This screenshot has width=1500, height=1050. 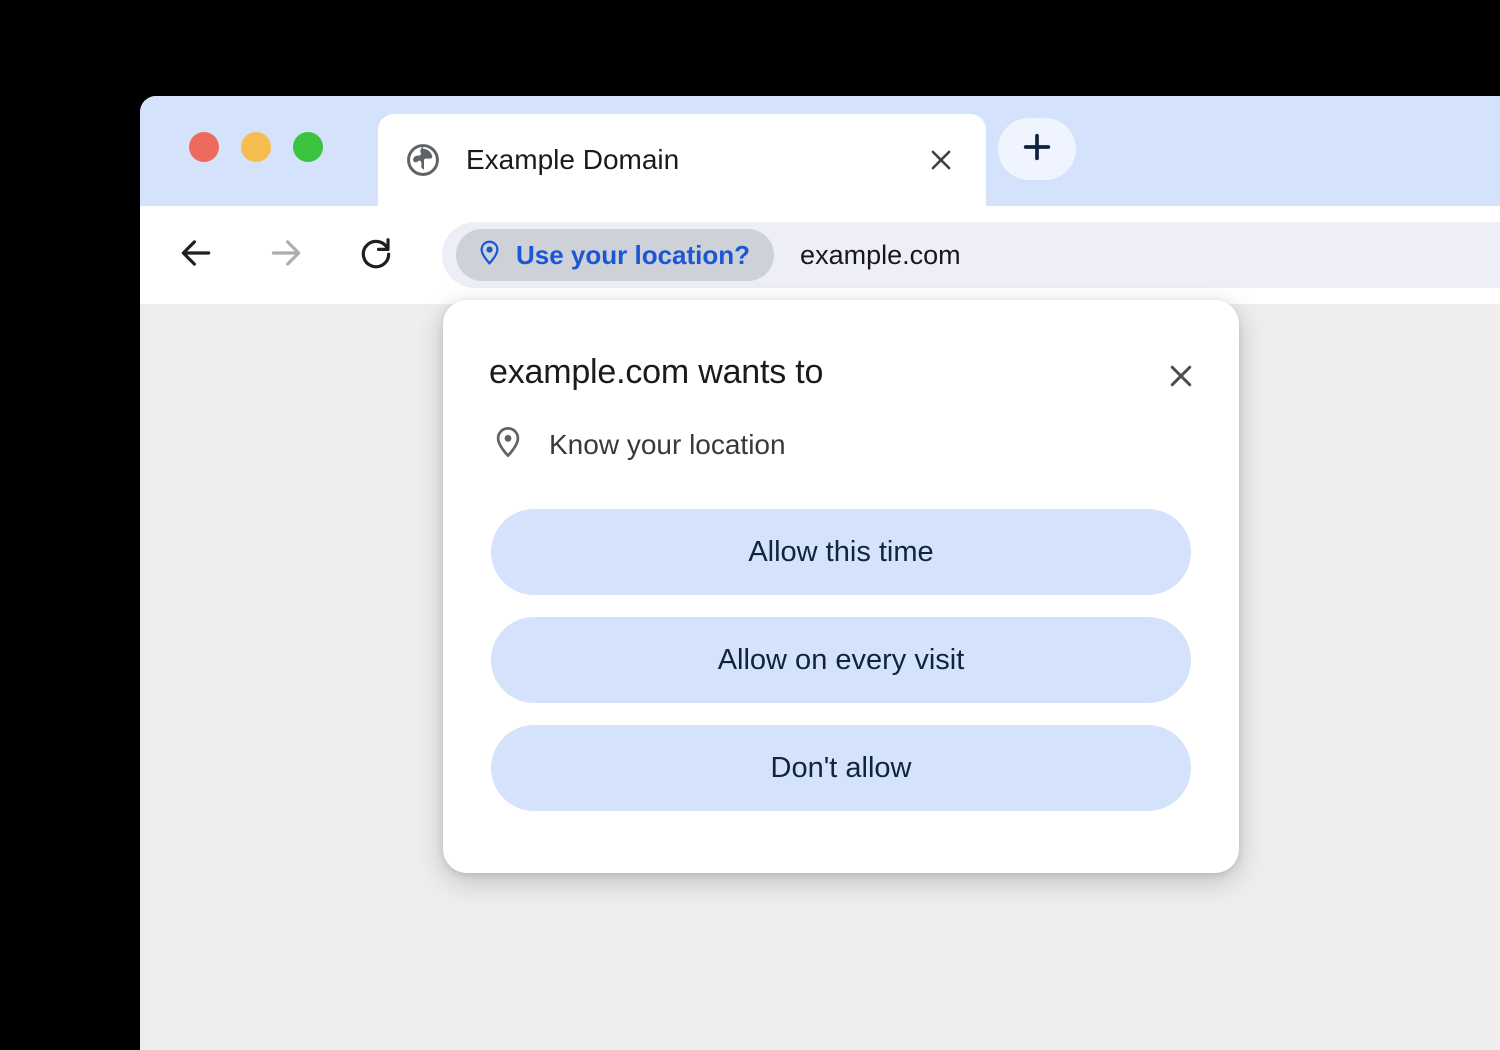 I want to click on arrow-right-icon, so click(x=286, y=255).